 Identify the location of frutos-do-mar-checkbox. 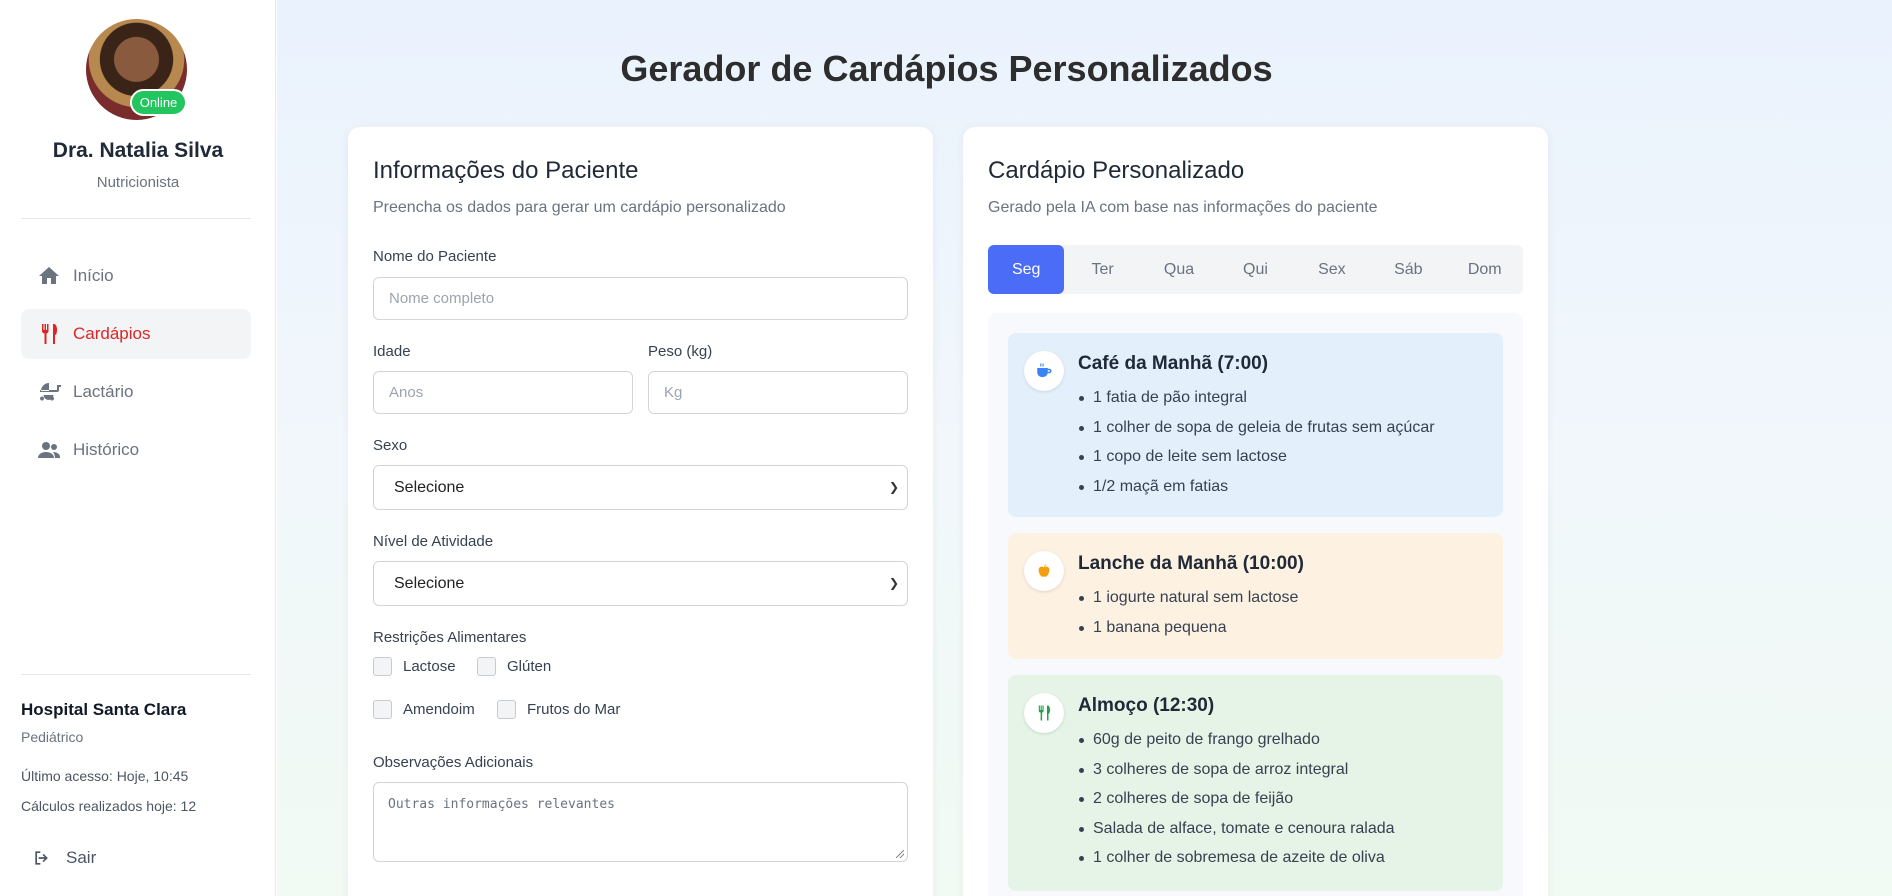
(506, 709).